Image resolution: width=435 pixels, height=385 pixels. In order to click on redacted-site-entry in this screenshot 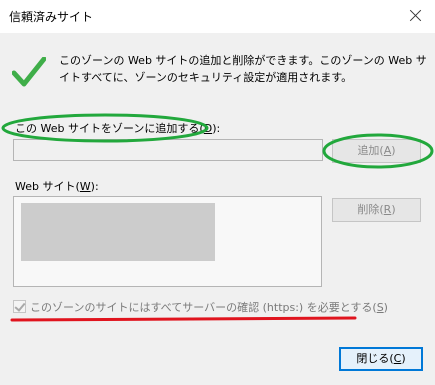, I will do `click(118, 232)`.